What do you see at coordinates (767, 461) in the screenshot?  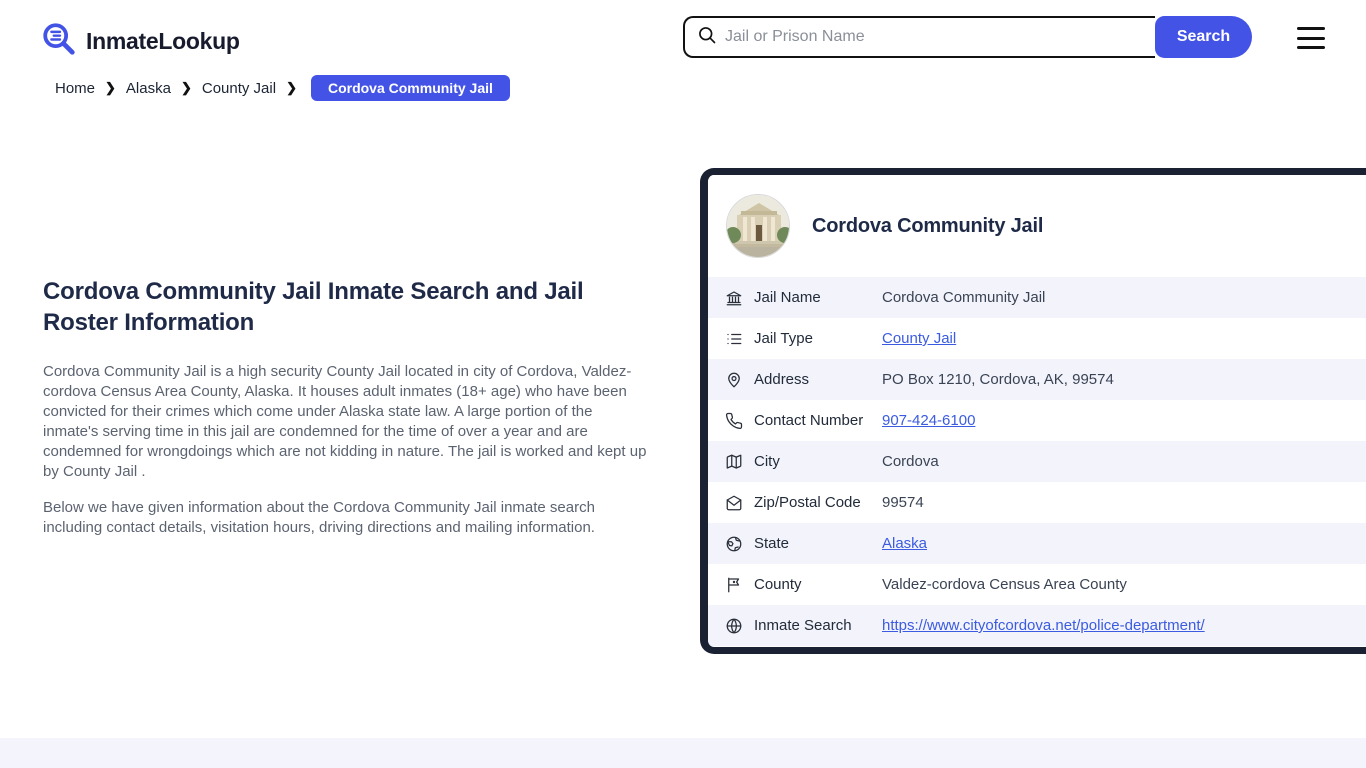 I see `row-label: City` at bounding box center [767, 461].